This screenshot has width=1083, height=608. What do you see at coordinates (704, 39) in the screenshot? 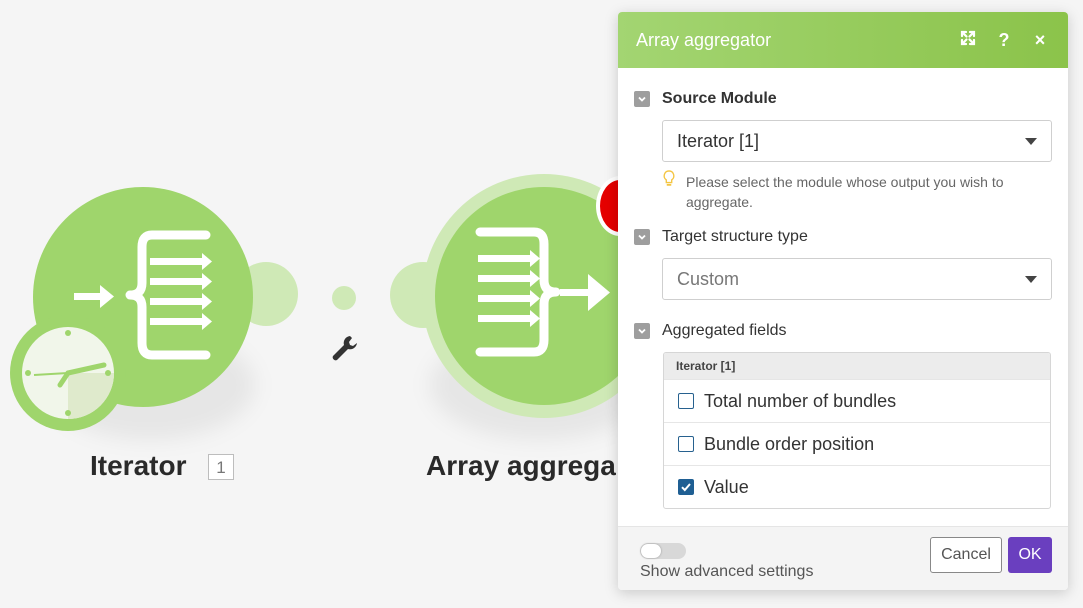
I see `panel-title: Array aggregator` at bounding box center [704, 39].